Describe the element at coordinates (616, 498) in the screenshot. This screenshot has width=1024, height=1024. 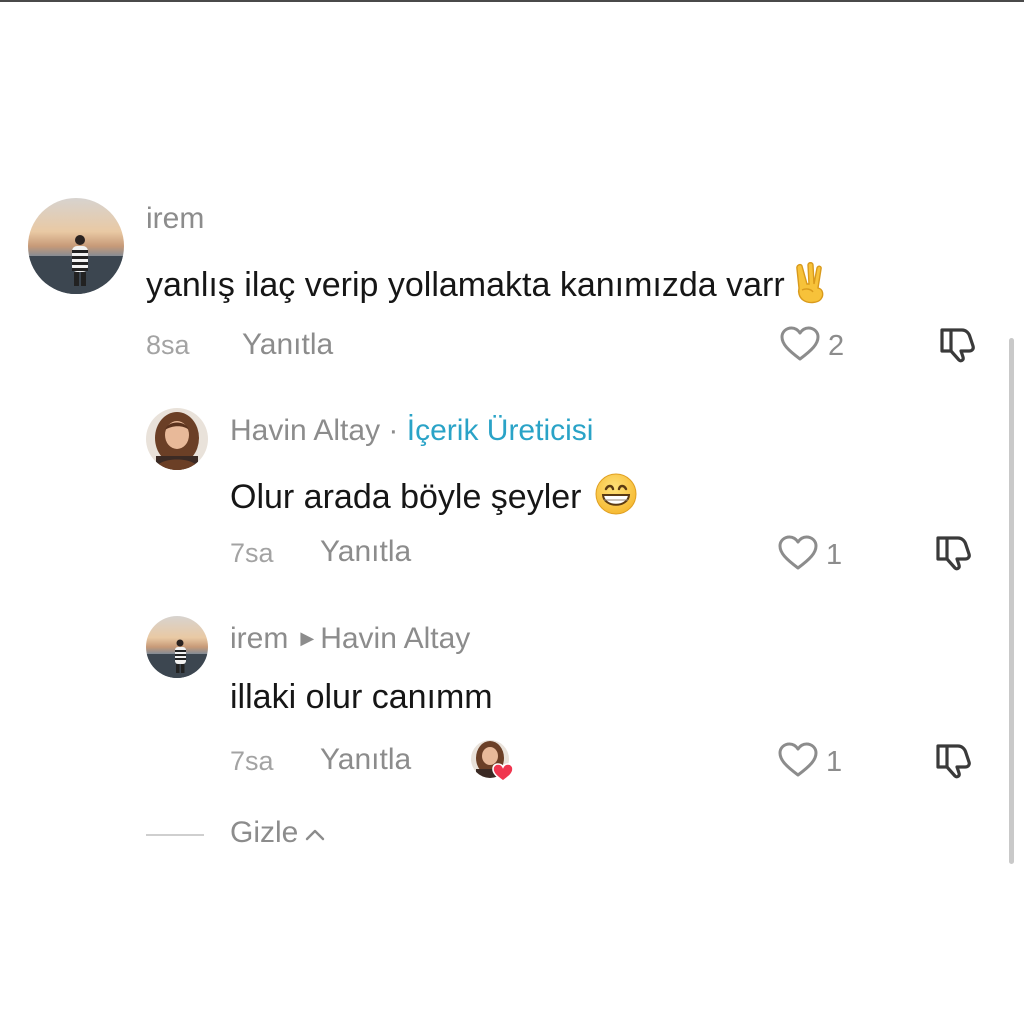
I see `grinning-face-emoji-icon` at that location.